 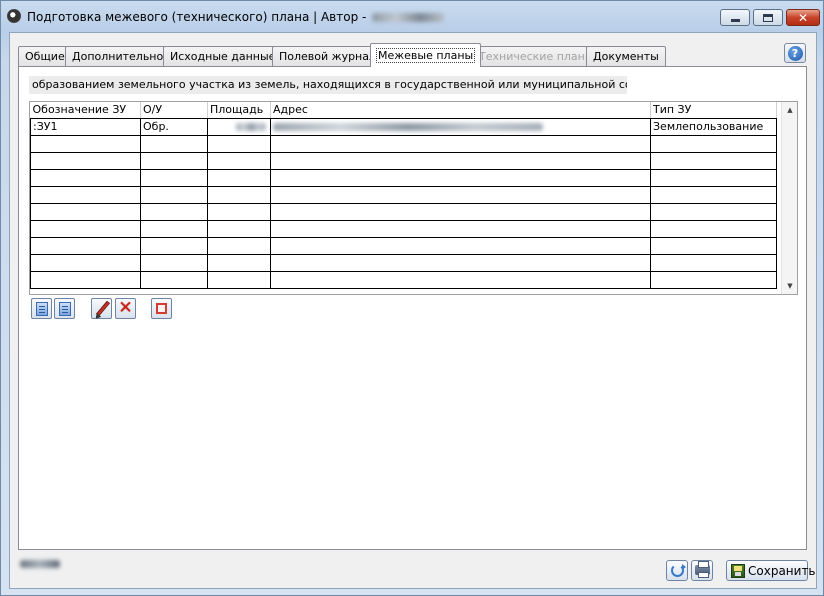 I want to click on minimize-button, so click(x=735, y=17).